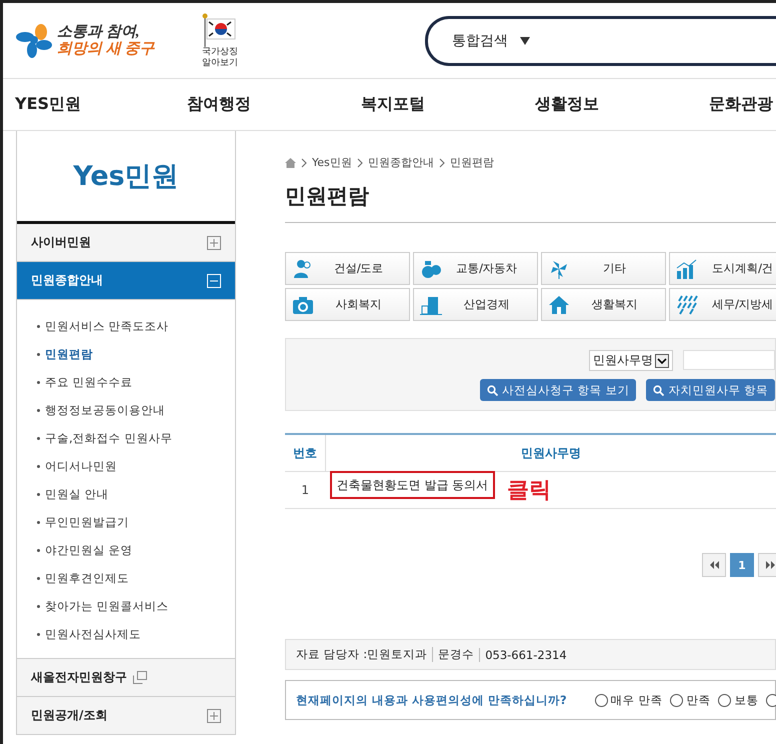 The height and width of the screenshot is (744, 776). I want to click on rain-icon, so click(687, 304).